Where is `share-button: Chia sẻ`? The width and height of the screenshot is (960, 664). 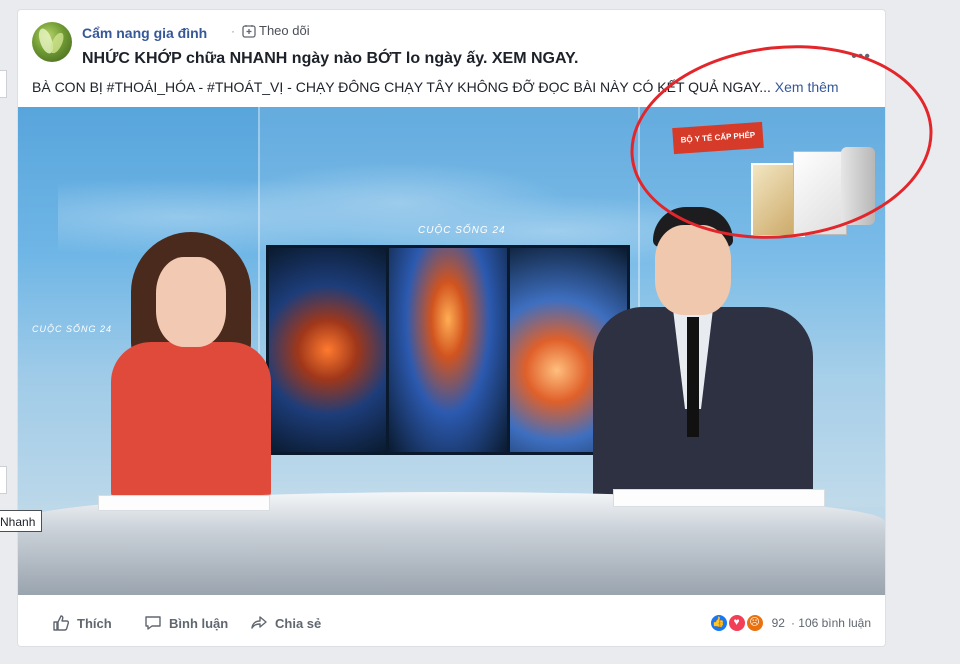
share-button: Chia sẻ is located at coordinates (285, 623).